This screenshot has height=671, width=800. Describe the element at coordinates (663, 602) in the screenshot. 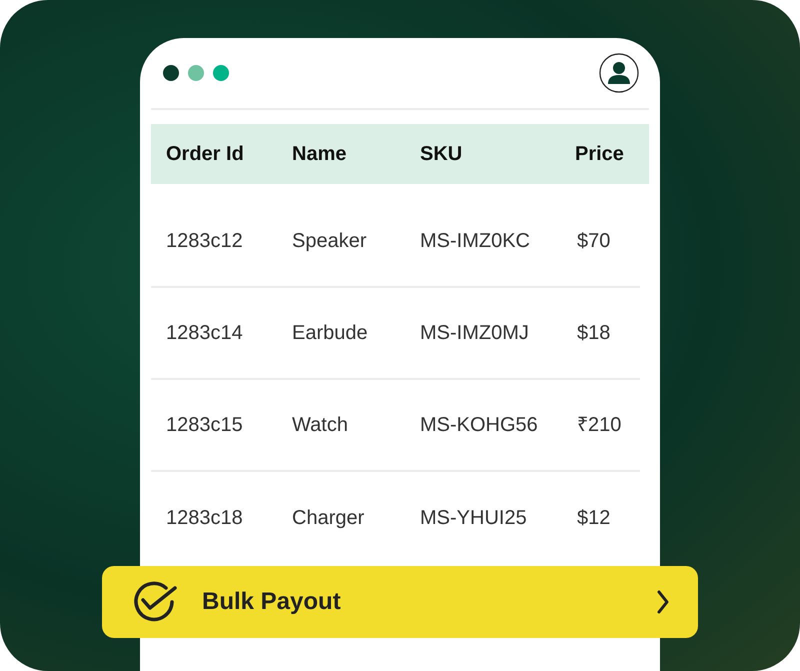

I see `chevron-right-icon` at that location.